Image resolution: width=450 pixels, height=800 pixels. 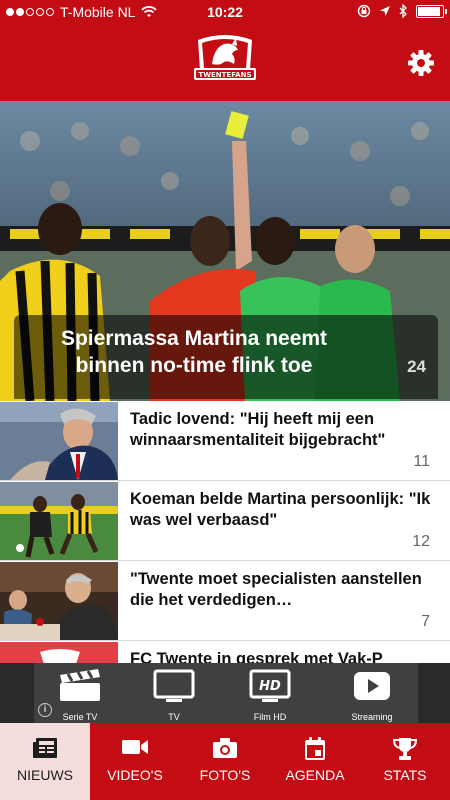 I want to click on tab-videos: VIDEO'S, so click(x=135, y=761).